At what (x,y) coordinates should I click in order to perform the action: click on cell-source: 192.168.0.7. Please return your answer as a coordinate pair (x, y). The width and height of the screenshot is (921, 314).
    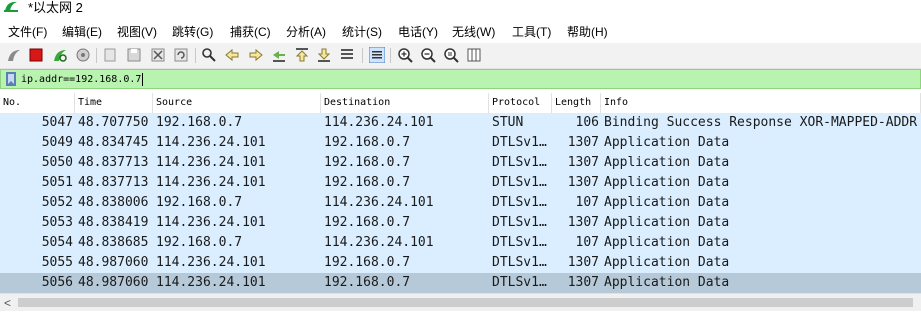
    Looking at the image, I should click on (199, 242).